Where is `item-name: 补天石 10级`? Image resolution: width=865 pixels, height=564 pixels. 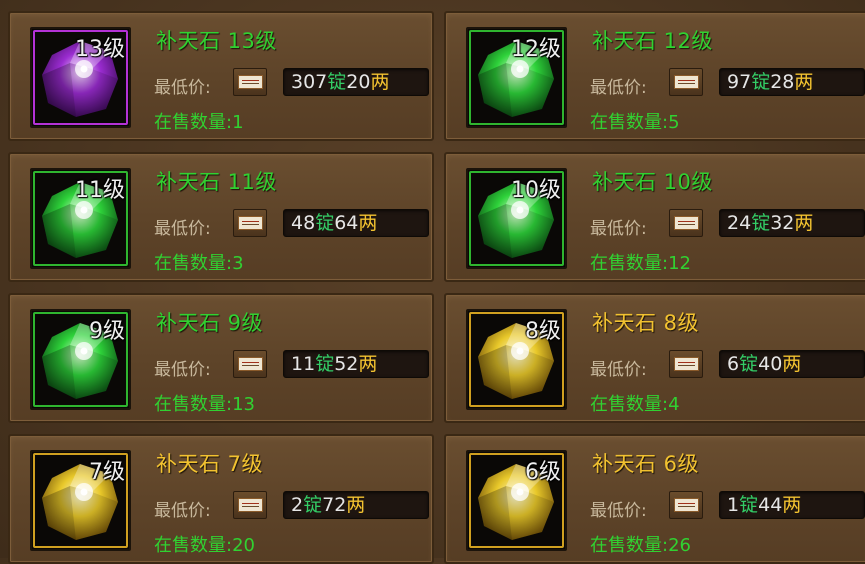
item-name: 补天石 10级 is located at coordinates (652, 181).